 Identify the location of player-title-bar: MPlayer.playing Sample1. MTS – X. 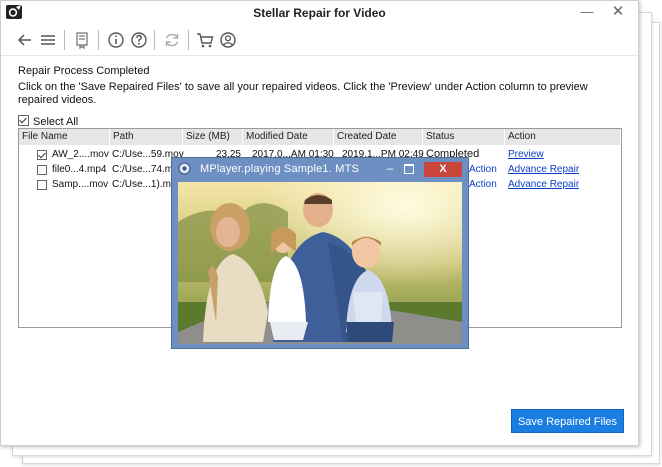
(320, 169).